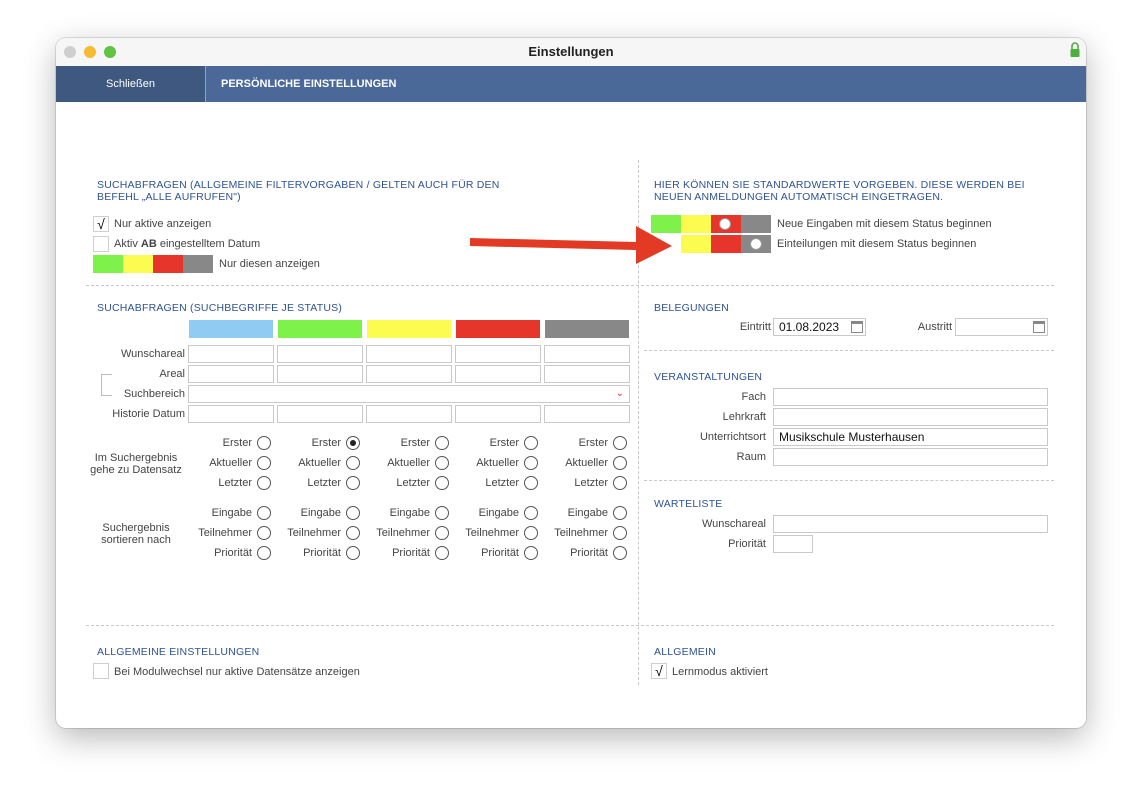 The height and width of the screenshot is (802, 1142). I want to click on fach-field, so click(910, 397).